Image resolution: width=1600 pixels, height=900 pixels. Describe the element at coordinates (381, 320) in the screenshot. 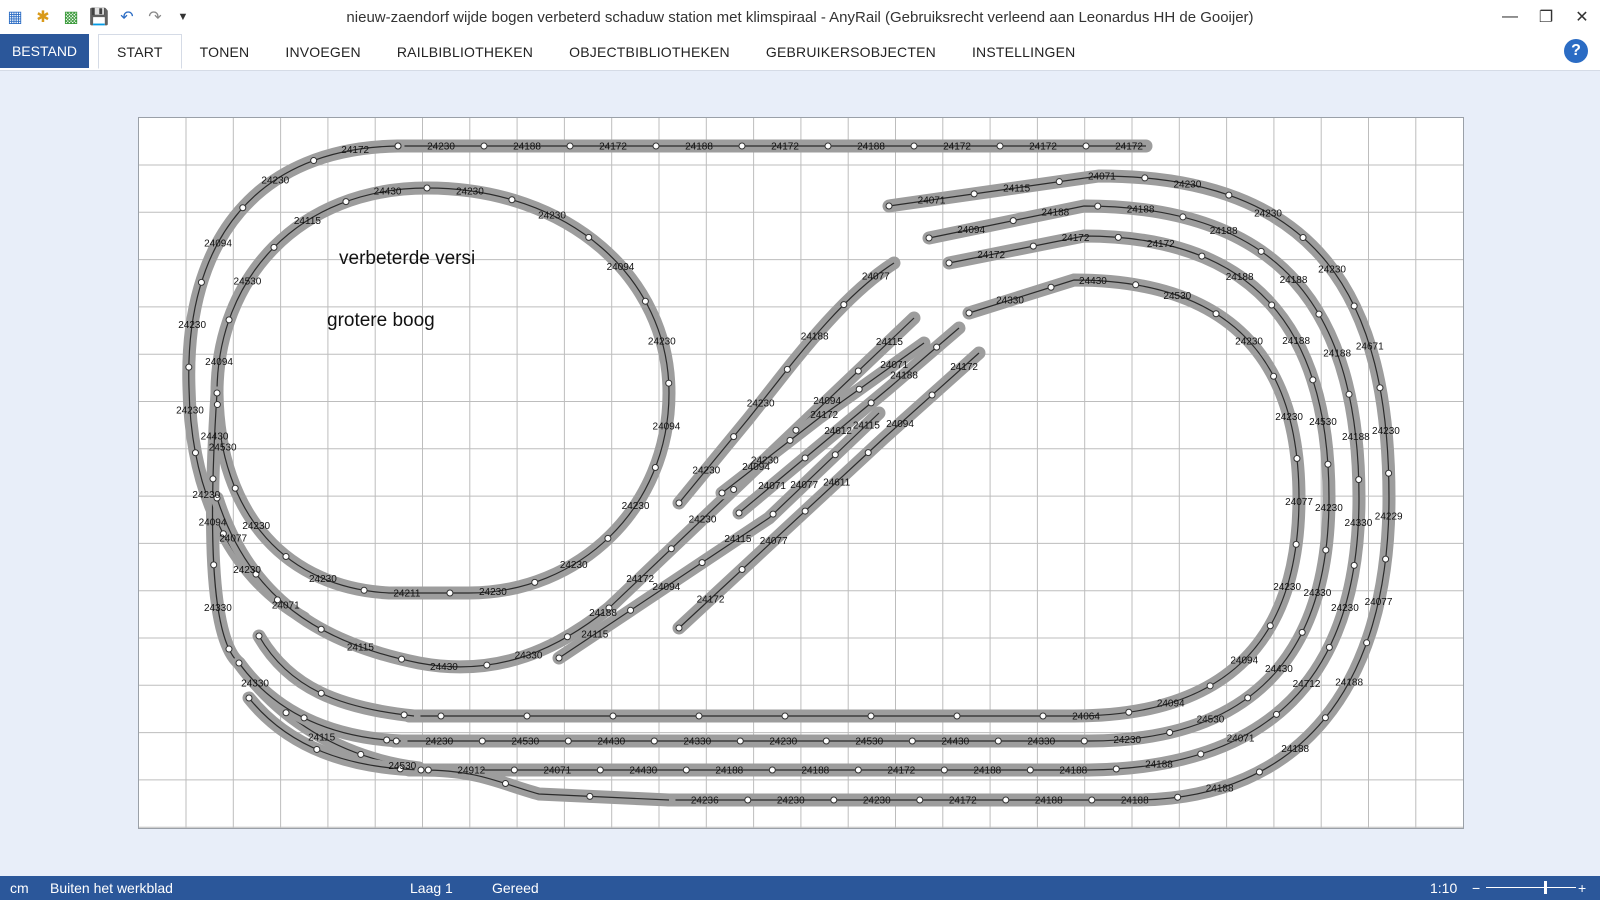

I see `annotation-bigger-curve: grotere boog` at that location.